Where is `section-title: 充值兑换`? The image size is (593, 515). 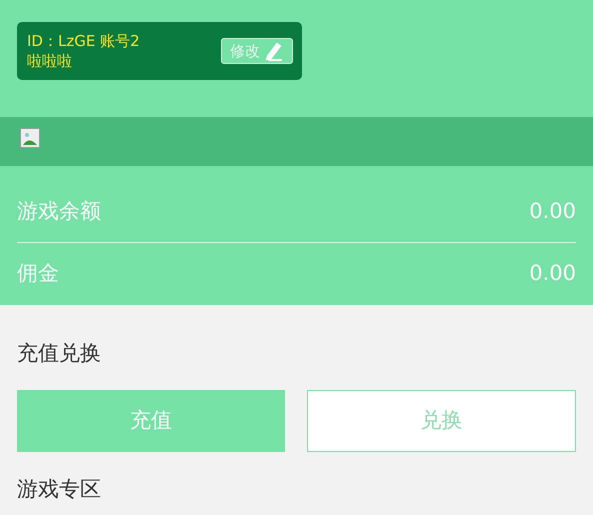
section-title: 充值兑换 is located at coordinates (59, 353).